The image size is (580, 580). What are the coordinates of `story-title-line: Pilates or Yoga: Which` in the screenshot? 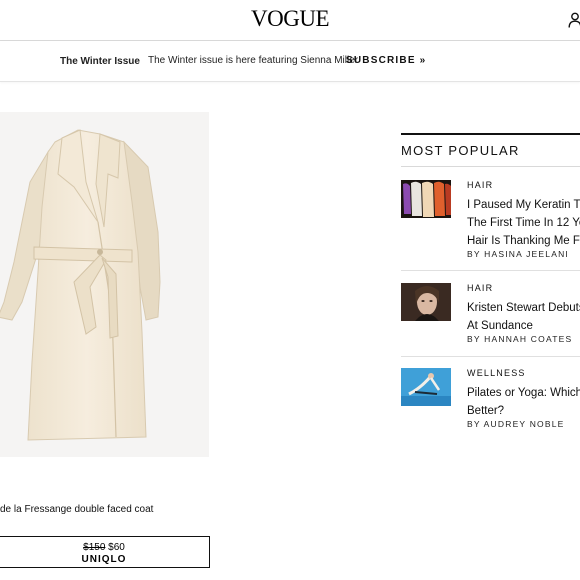 It's located at (523, 393).